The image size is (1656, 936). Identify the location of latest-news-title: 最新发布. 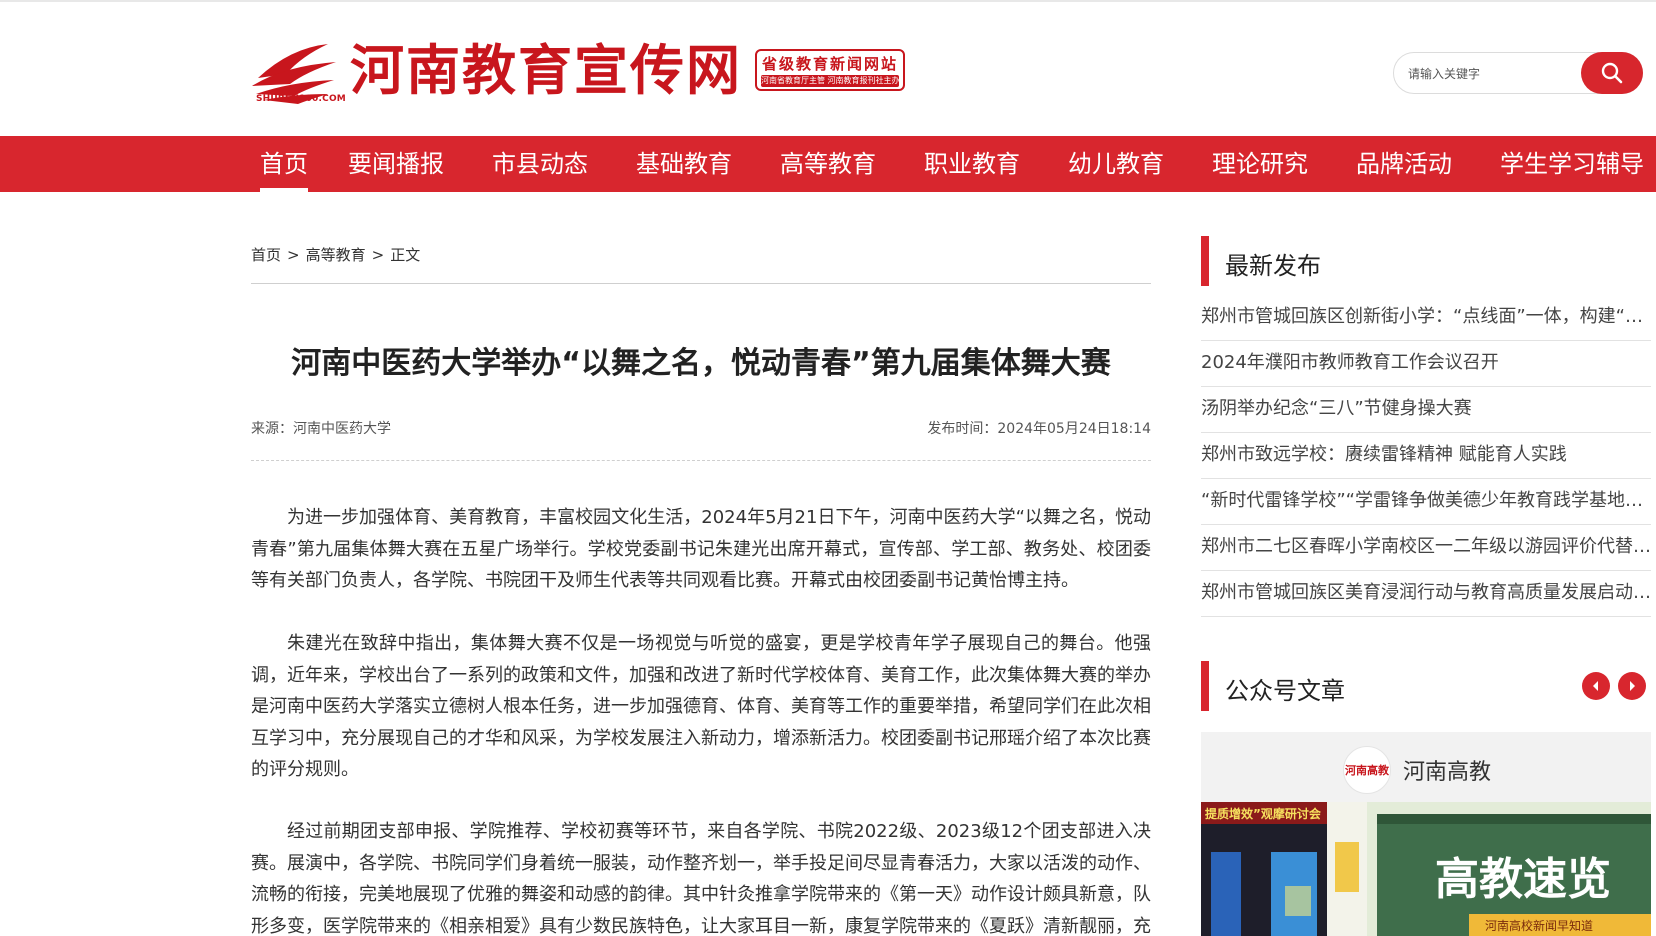
(1273, 266).